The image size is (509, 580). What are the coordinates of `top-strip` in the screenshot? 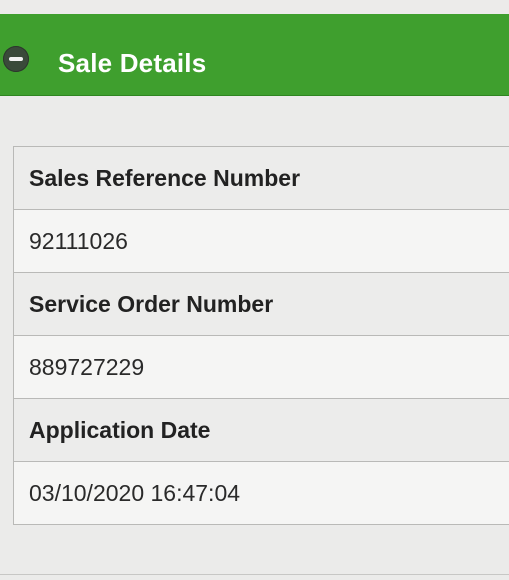 It's located at (254, 7).